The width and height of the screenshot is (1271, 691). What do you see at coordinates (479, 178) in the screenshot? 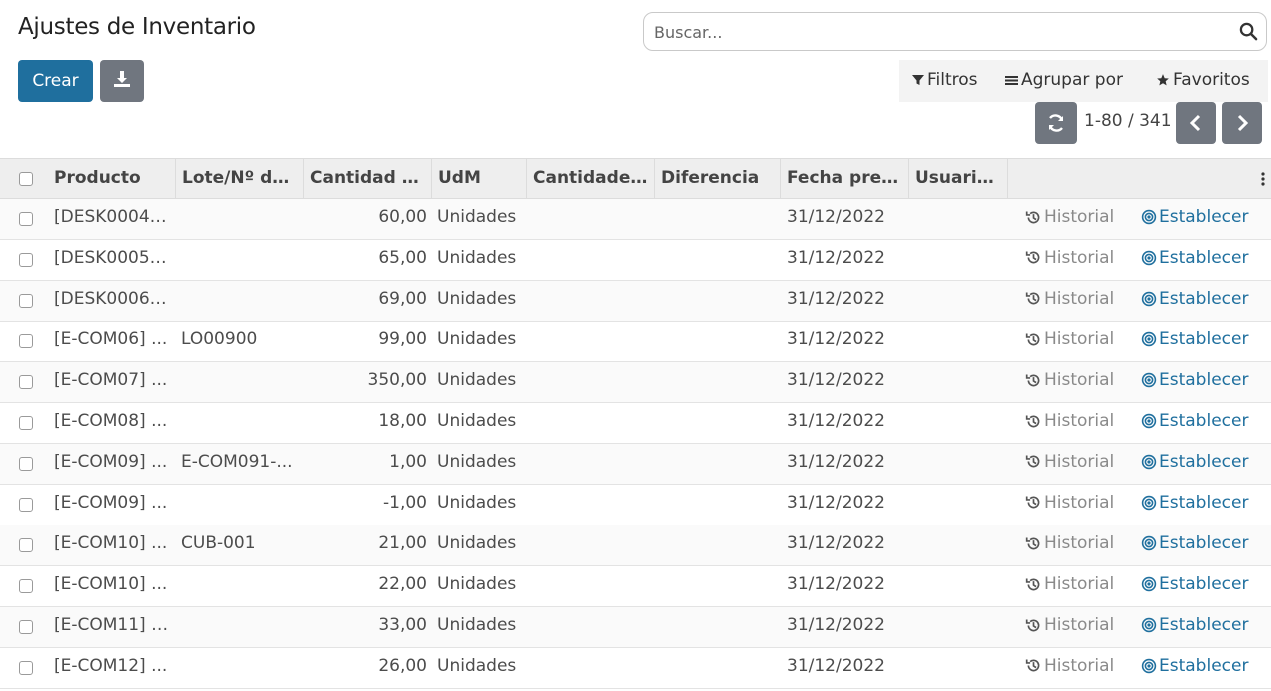
I see `column-header-uom: UdM` at bounding box center [479, 178].